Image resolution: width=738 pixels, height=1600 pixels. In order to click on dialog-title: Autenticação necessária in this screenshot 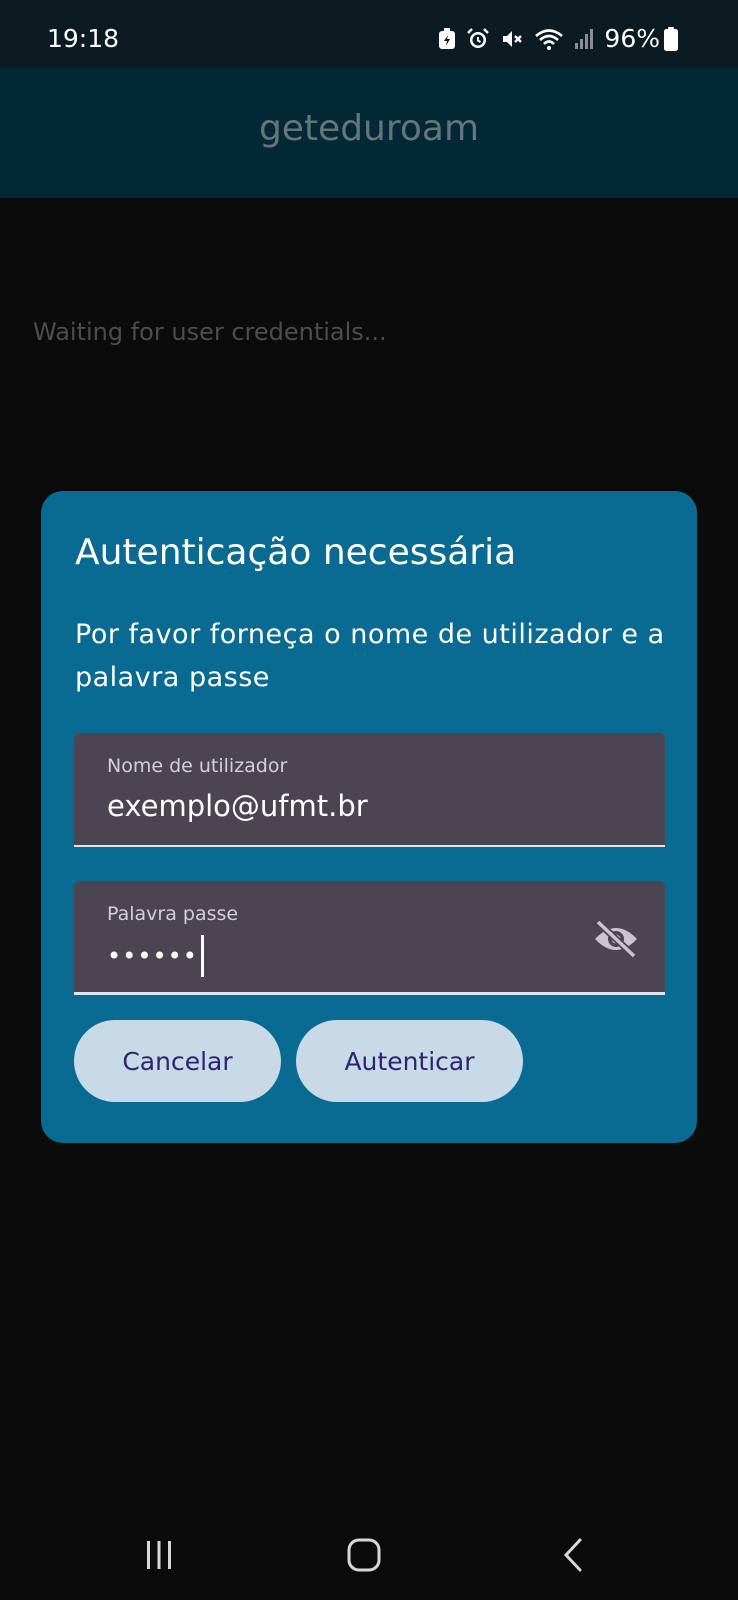, I will do `click(296, 552)`.